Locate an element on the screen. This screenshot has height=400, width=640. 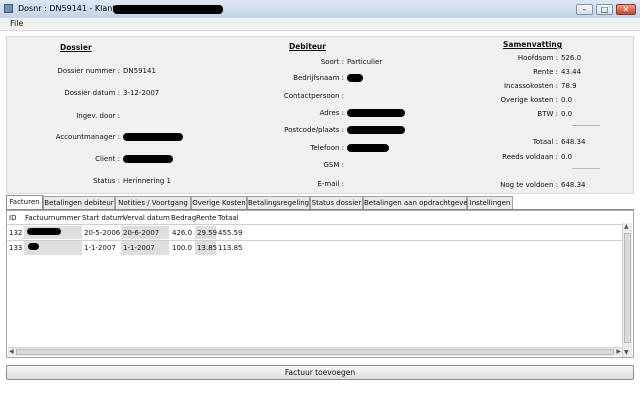
col-verval-datum-header: Verval datum is located at coordinates (146, 218).